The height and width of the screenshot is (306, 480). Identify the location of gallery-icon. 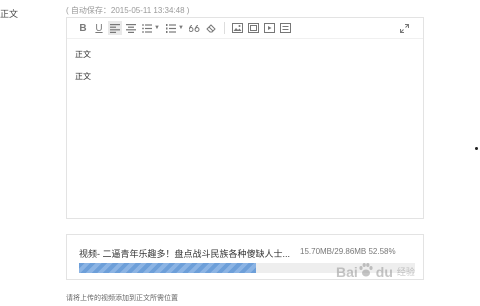
(254, 28).